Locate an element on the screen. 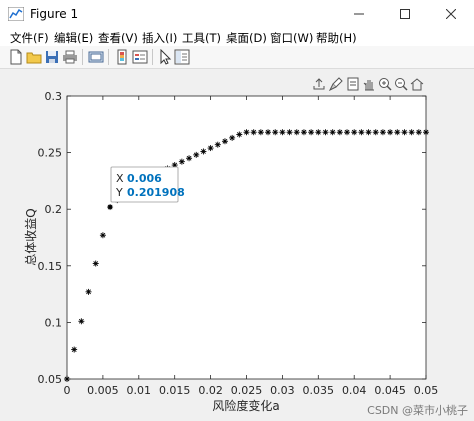 The height and width of the screenshot is (421, 474). close-icon is located at coordinates (451, 14).